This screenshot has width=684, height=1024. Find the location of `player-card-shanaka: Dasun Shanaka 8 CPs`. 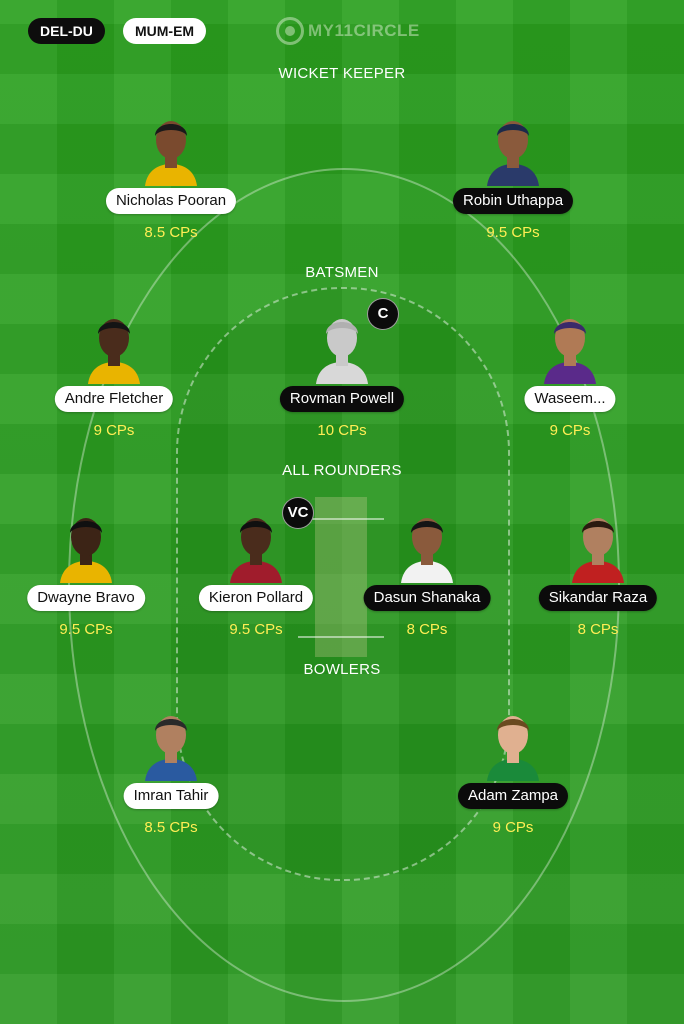

player-card-shanaka: Dasun Shanaka 8 CPs is located at coordinates (427, 582).